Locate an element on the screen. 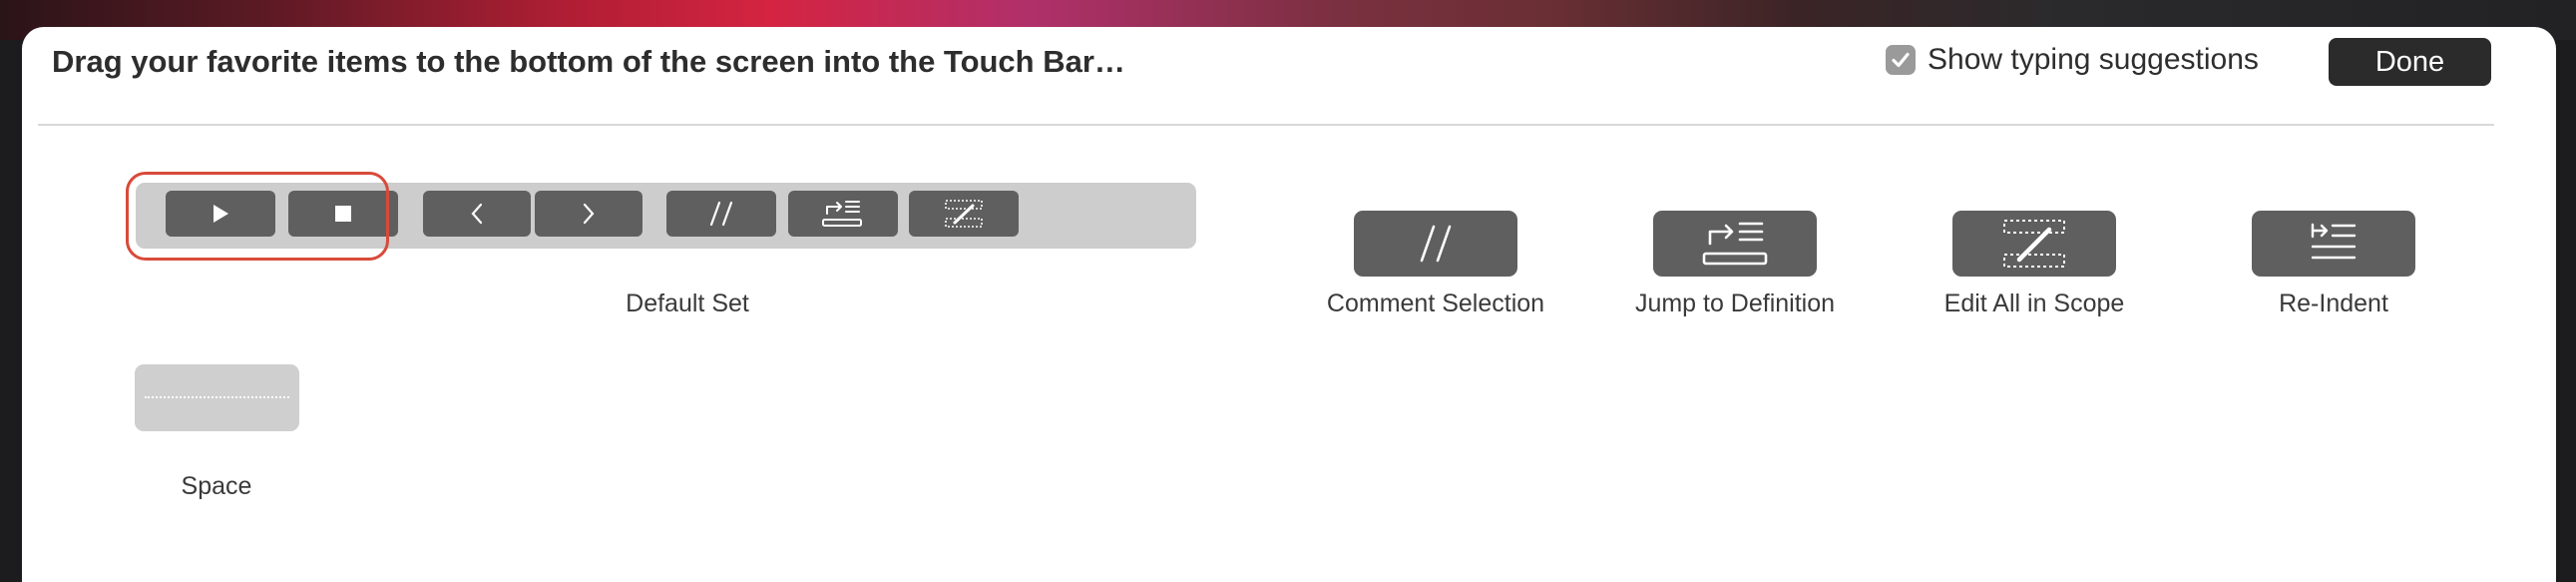 This screenshot has width=2576, height=582. comment-selection-key is located at coordinates (721, 214).